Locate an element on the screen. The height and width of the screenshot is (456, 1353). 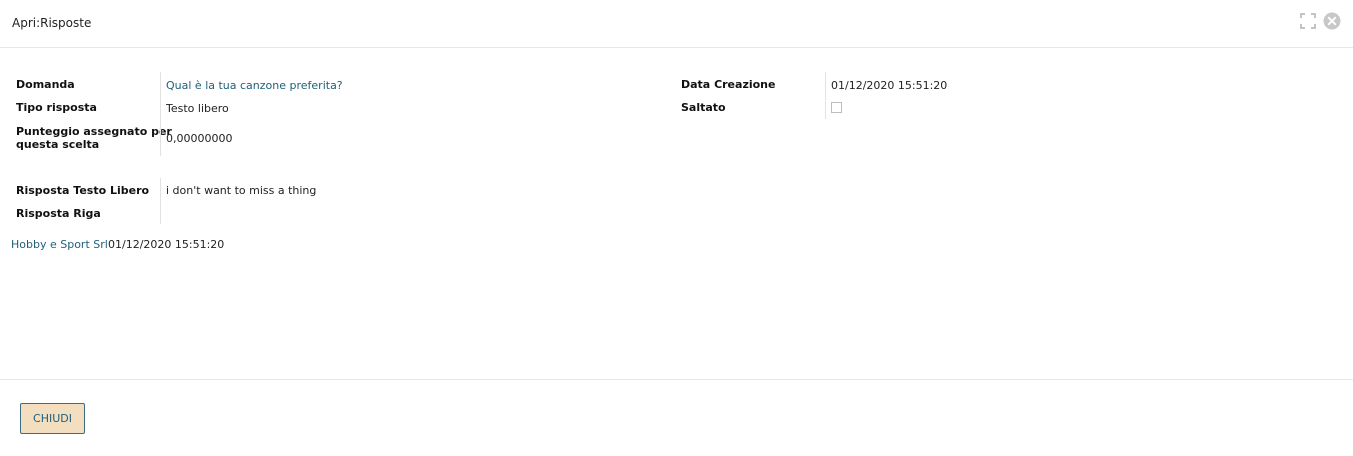
answers-group-divider is located at coordinates (160, 201).